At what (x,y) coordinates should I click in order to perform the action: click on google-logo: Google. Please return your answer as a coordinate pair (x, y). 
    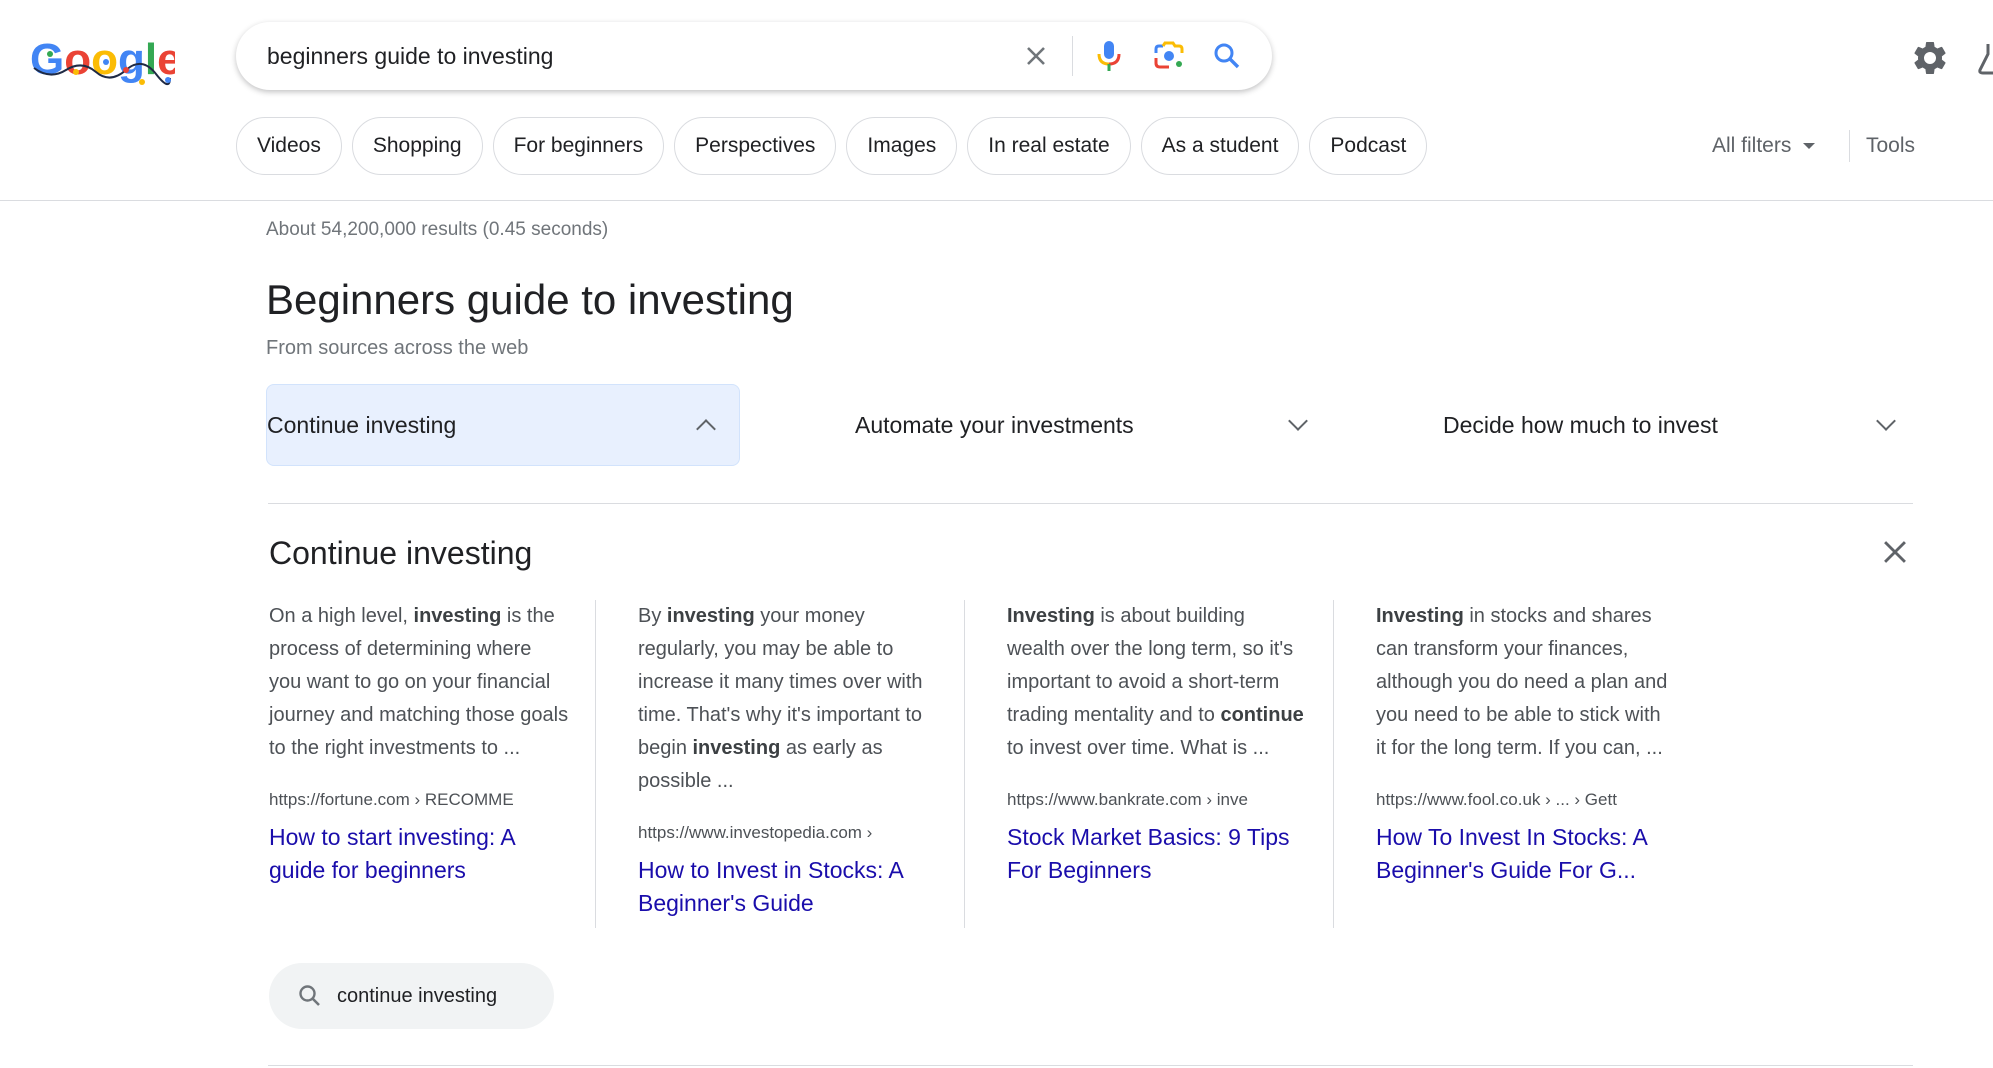
    Looking at the image, I should click on (106, 62).